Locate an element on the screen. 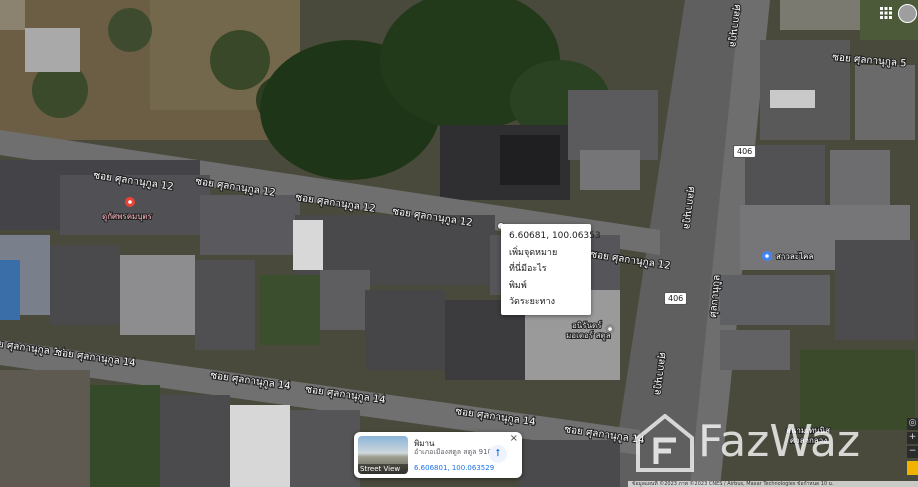 This screenshot has height=487, width=918. street-view-label: Street View is located at coordinates (383, 469).